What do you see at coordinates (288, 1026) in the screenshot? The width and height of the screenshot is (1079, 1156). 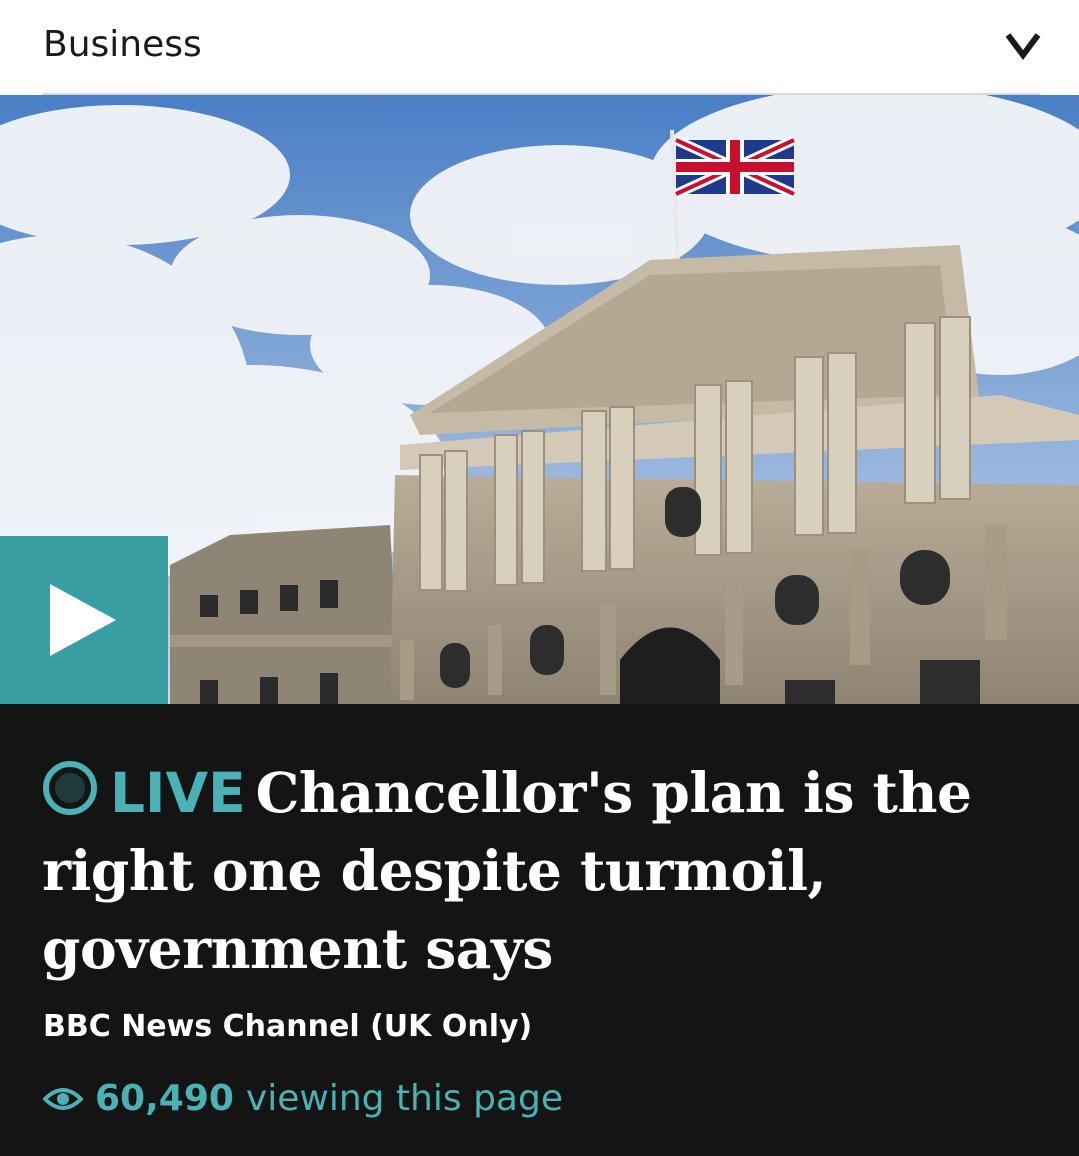 I see `channel-name: BBC News Channel (UK Only)` at bounding box center [288, 1026].